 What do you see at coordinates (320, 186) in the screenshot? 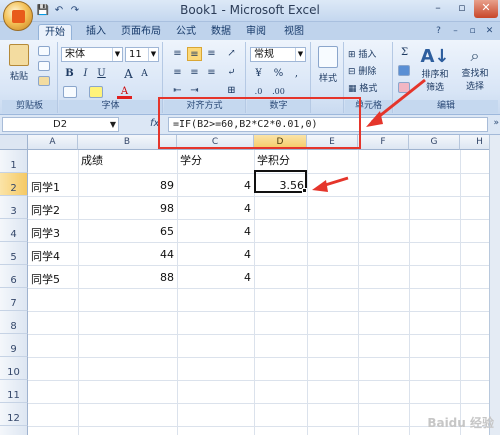
I see `arrow-head-cell` at bounding box center [320, 186].